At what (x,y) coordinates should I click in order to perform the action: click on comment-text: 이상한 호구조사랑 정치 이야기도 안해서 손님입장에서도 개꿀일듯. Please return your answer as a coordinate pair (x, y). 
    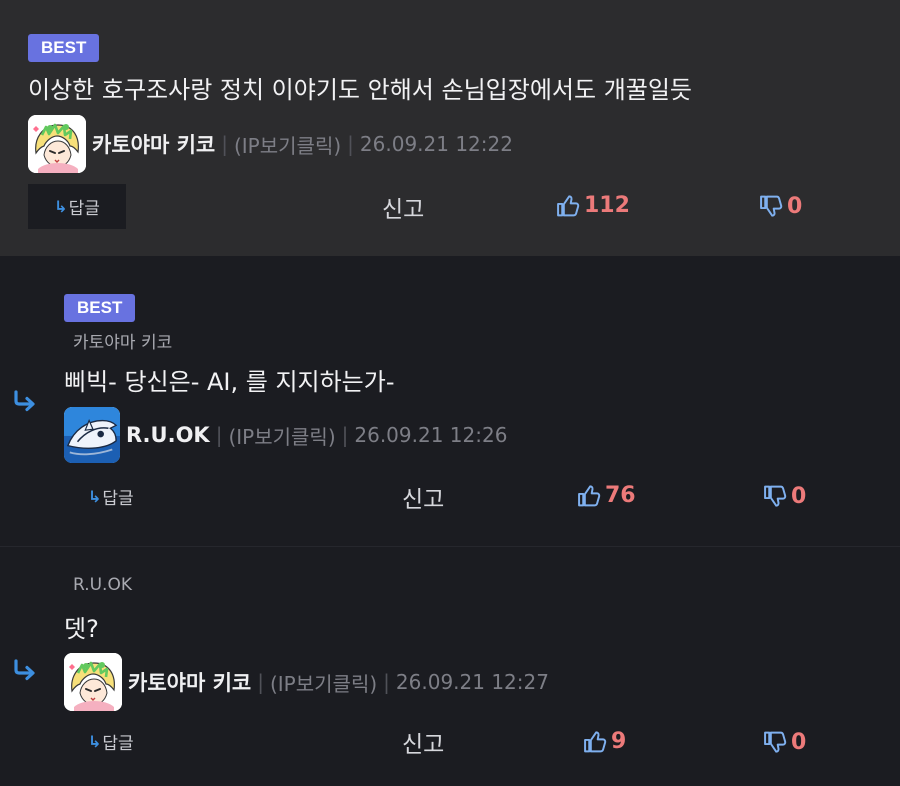
    Looking at the image, I should click on (360, 90).